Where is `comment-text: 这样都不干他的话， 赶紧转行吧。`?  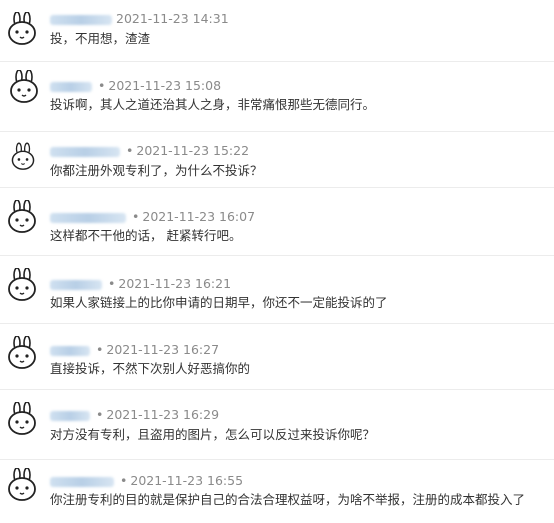 comment-text: 这样都不干他的话， 赶紧转行吧。 is located at coordinates (146, 235).